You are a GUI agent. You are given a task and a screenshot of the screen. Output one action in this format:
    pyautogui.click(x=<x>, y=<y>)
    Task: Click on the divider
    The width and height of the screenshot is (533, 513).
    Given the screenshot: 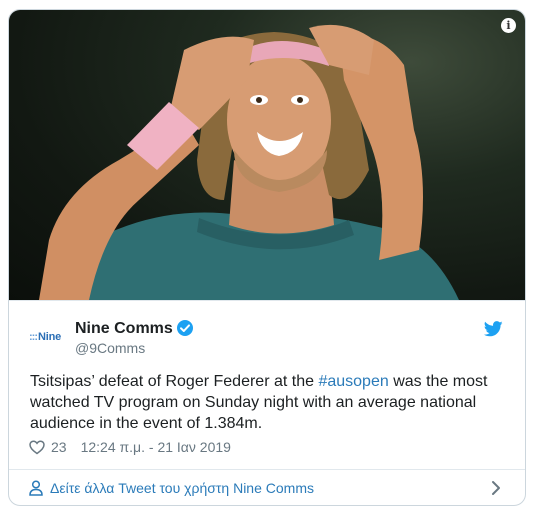 What is the action you would take?
    pyautogui.click(x=267, y=300)
    